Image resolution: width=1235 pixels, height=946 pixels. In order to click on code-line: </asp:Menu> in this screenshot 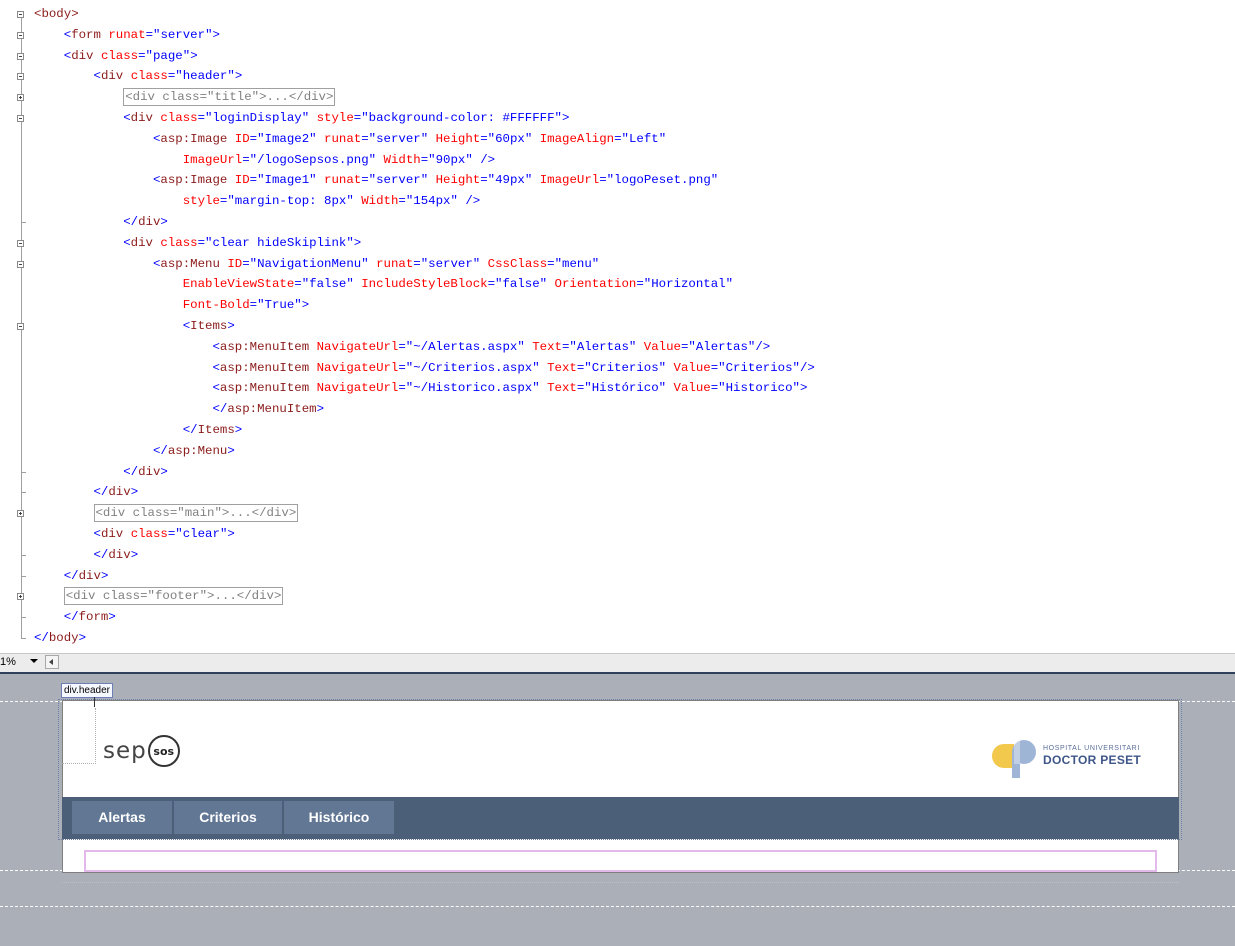, I will do `click(424, 451)`.